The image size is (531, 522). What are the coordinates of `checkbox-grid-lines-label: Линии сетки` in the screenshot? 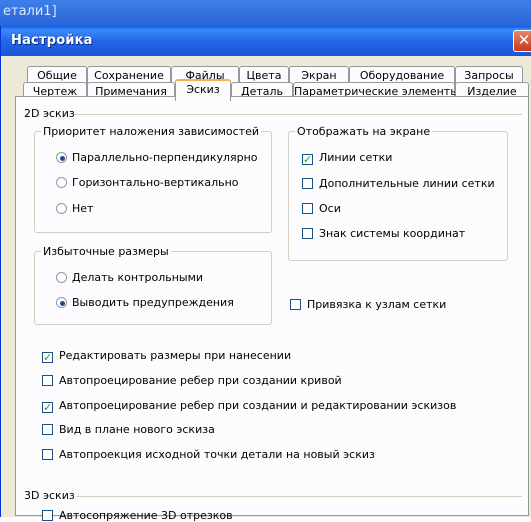 It's located at (356, 157).